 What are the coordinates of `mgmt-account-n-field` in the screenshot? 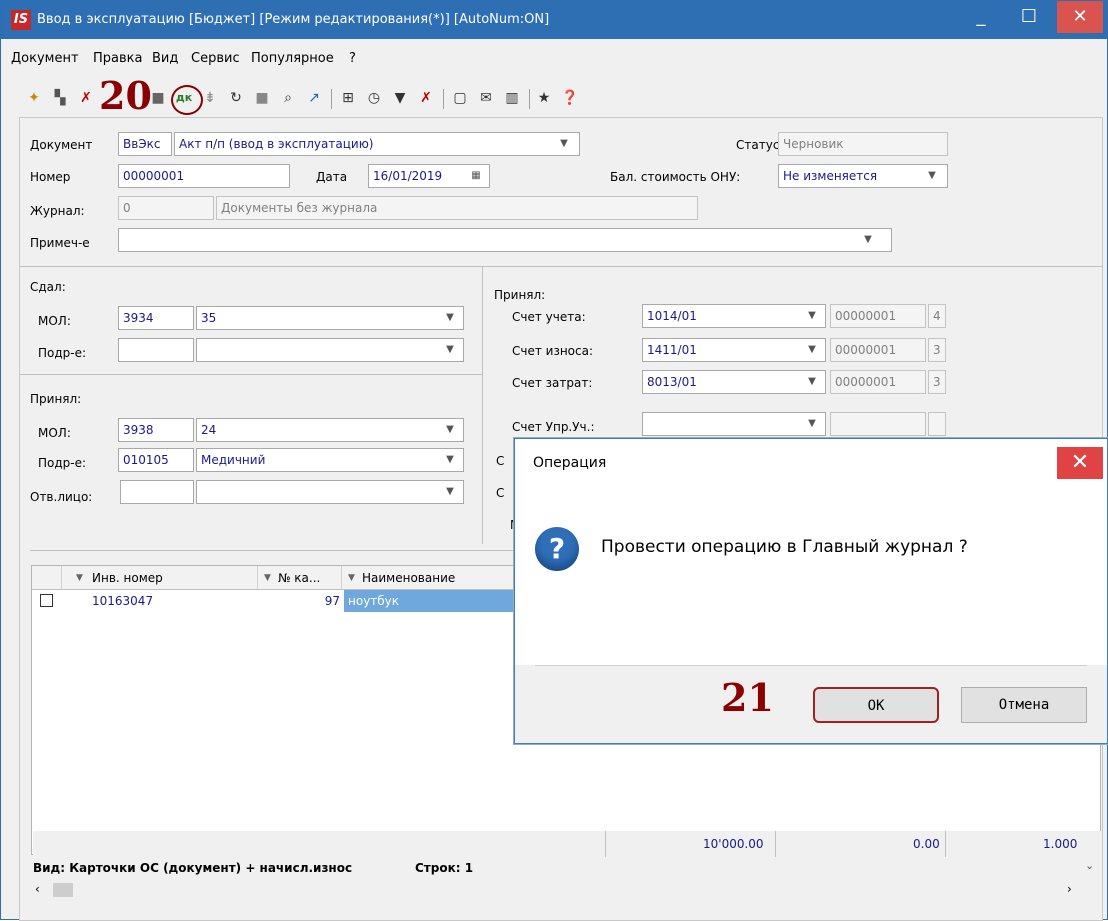 It's located at (937, 424).